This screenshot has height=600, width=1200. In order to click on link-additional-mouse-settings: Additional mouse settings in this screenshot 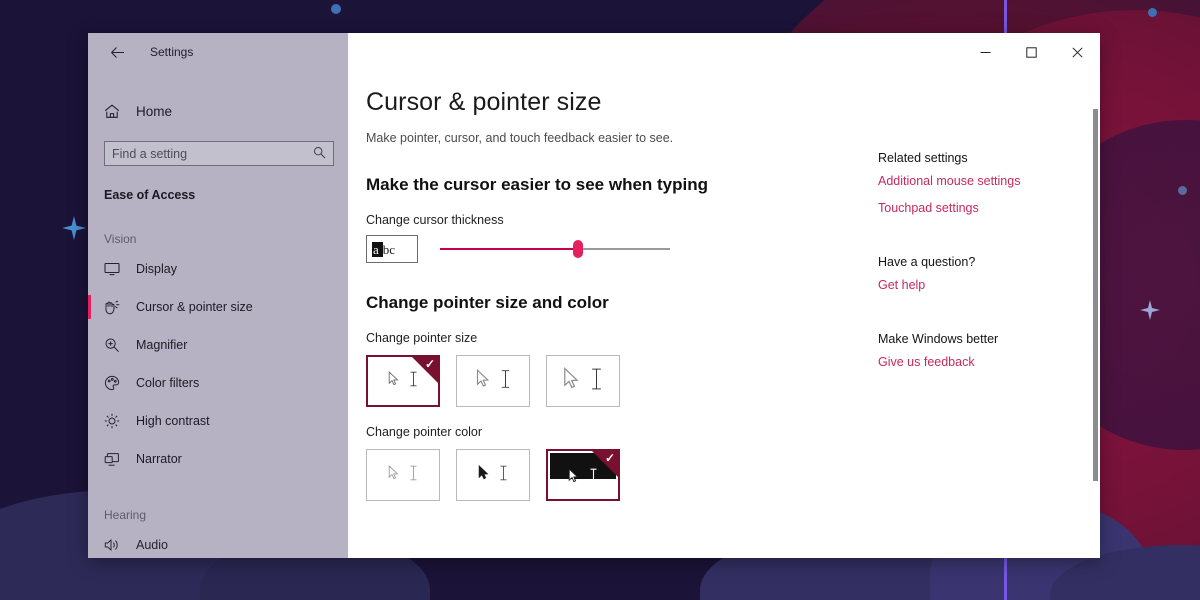, I will do `click(988, 181)`.